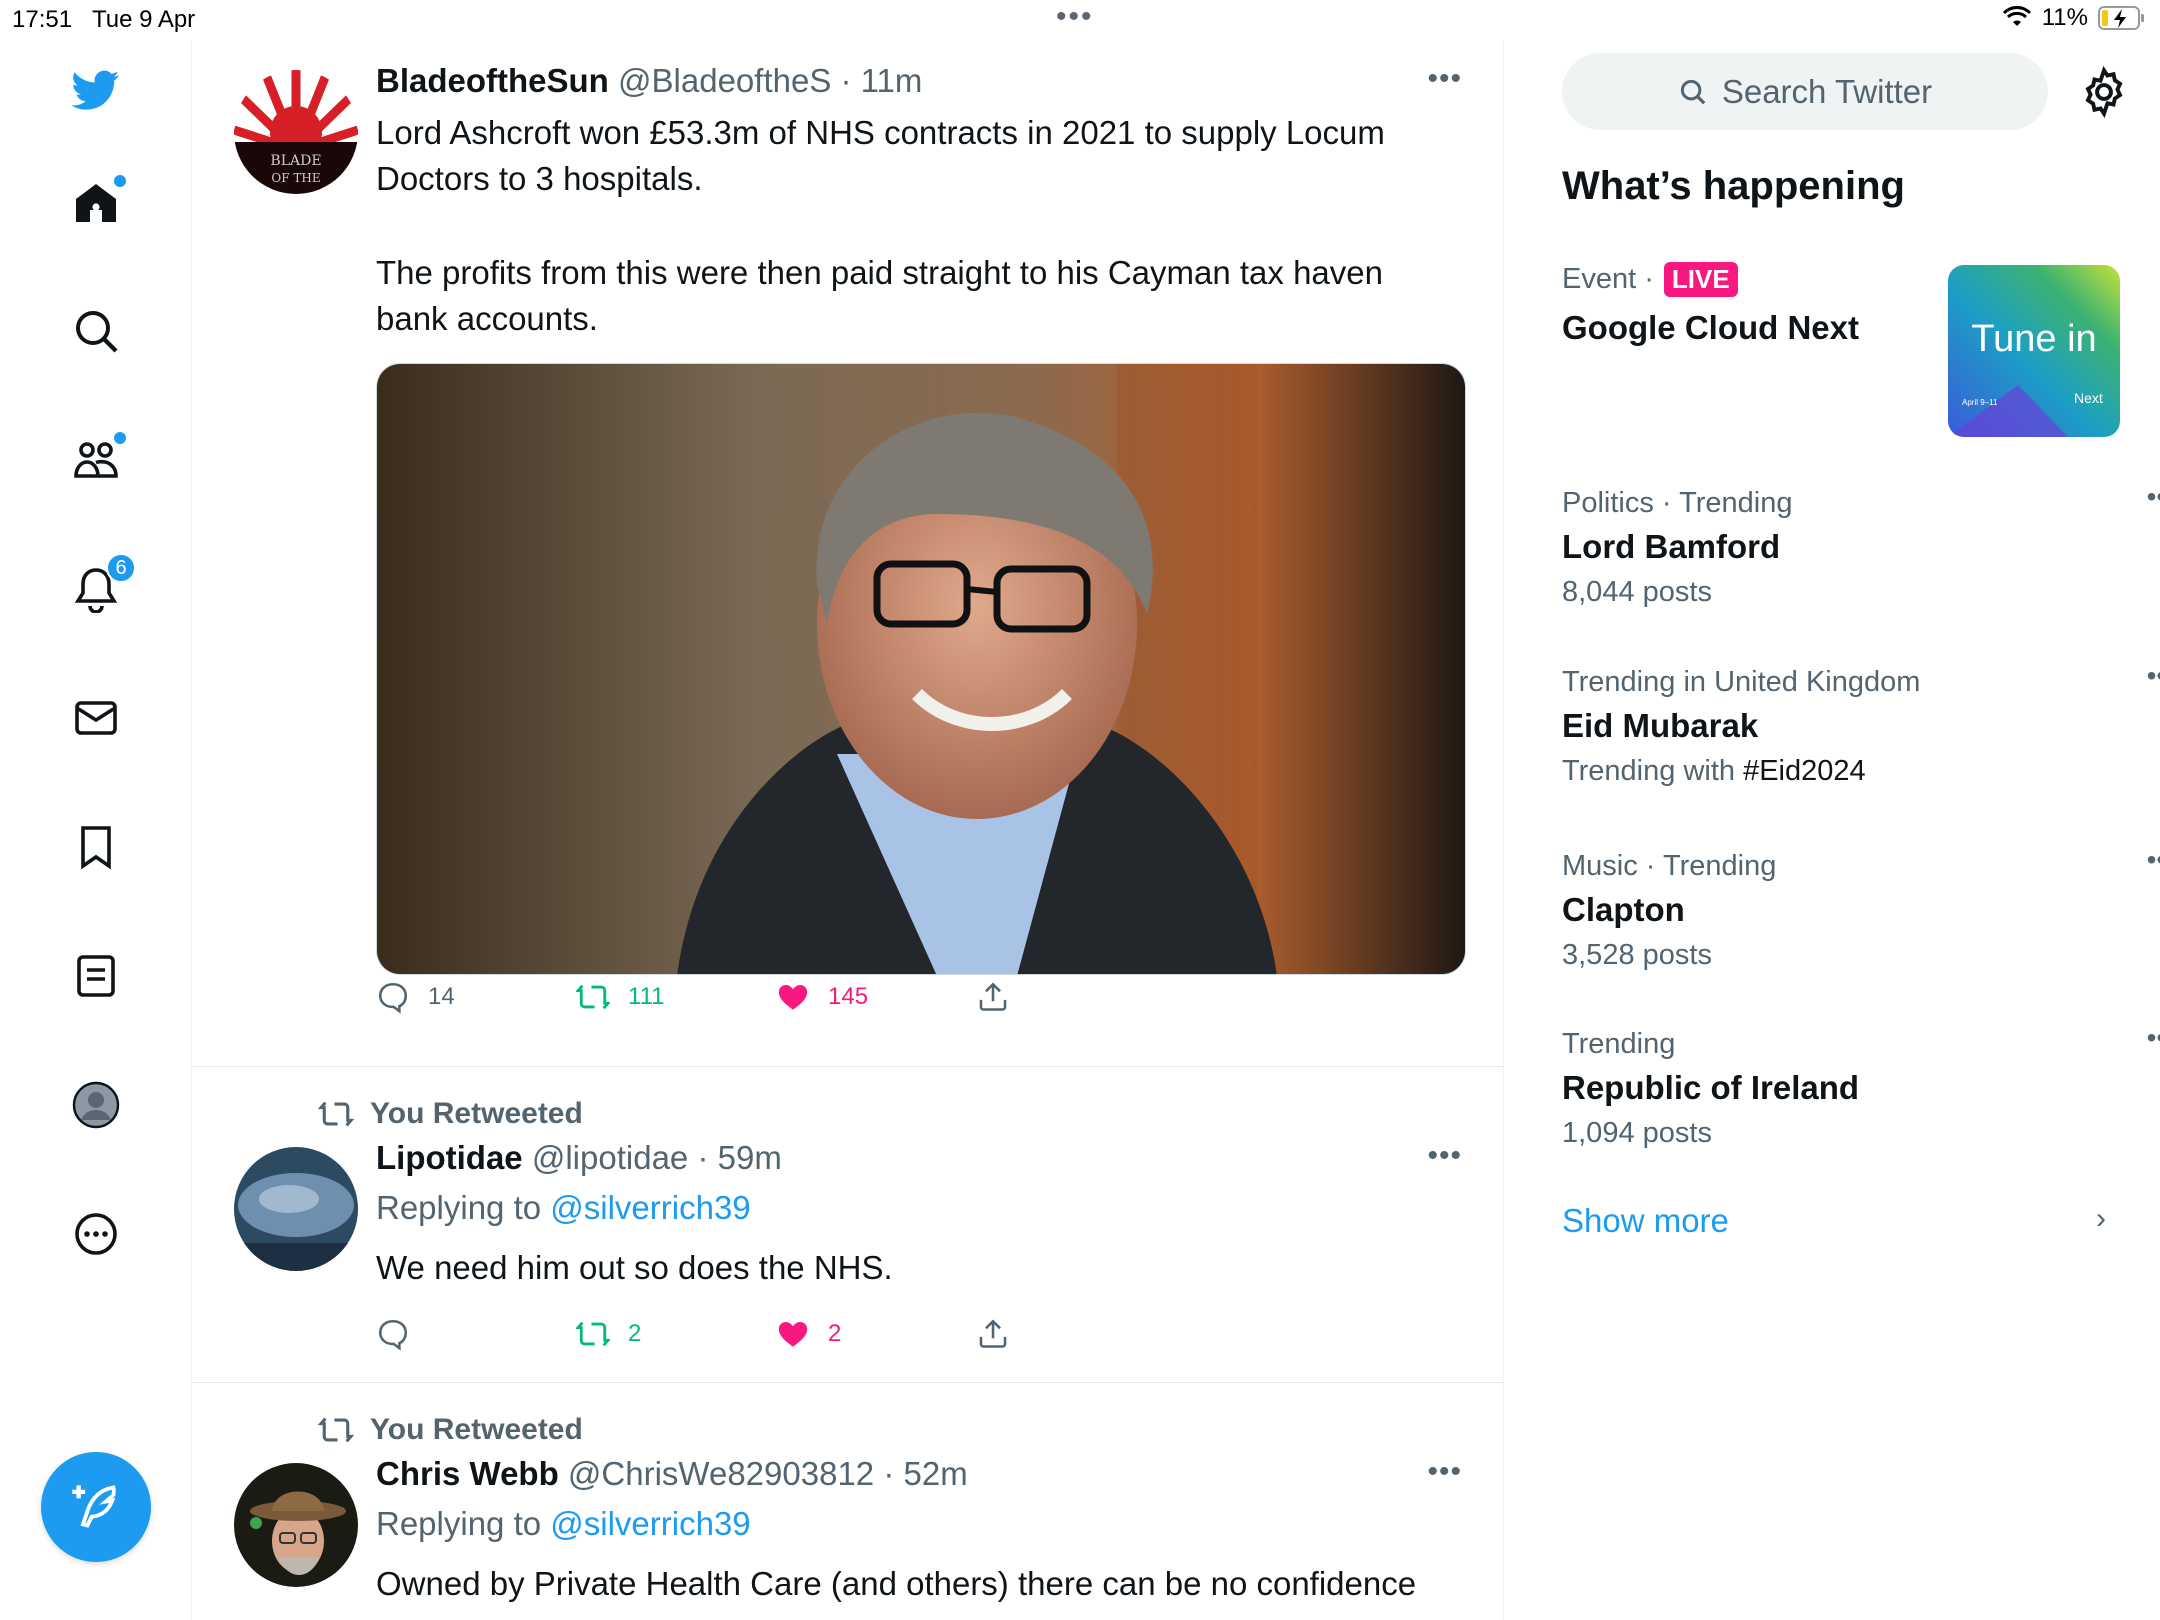 Image resolution: width=2160 pixels, height=1620 pixels. What do you see at coordinates (2034, 351) in the screenshot?
I see `event-image: Tune in April 9–11 Next` at bounding box center [2034, 351].